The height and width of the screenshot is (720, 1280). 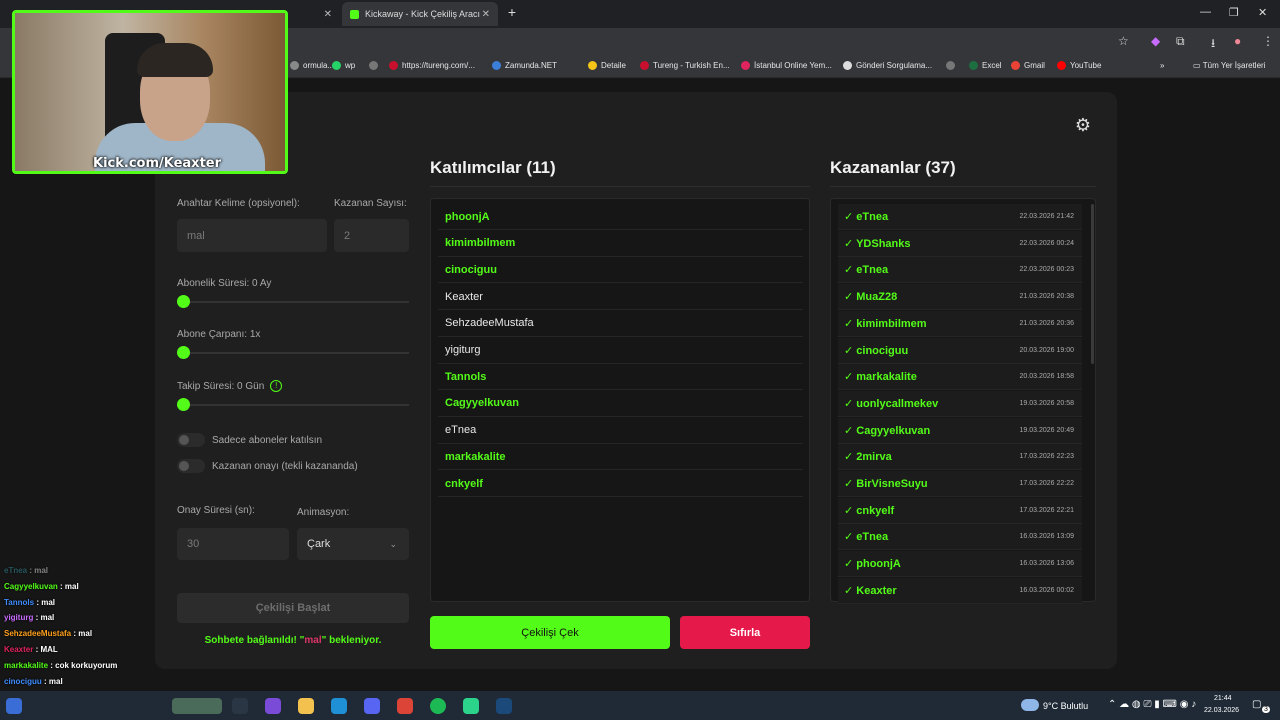 What do you see at coordinates (1155, 41) in the screenshot?
I see `extension-icon: ◆` at bounding box center [1155, 41].